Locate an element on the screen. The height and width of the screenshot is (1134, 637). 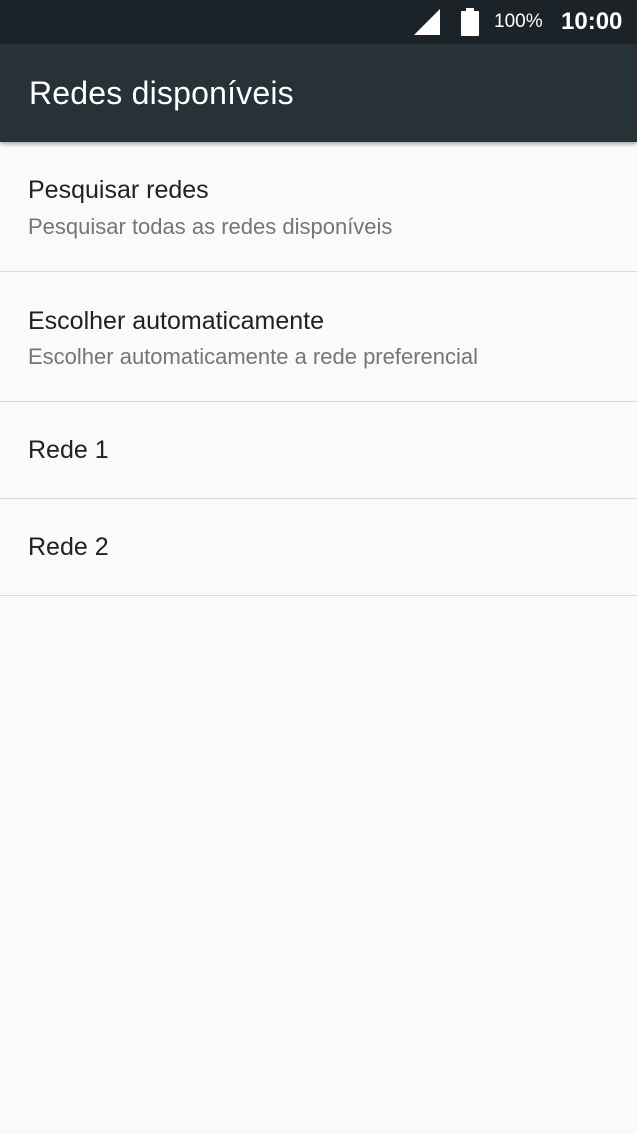
list-item-network-2: Rede 2 is located at coordinates (318, 547).